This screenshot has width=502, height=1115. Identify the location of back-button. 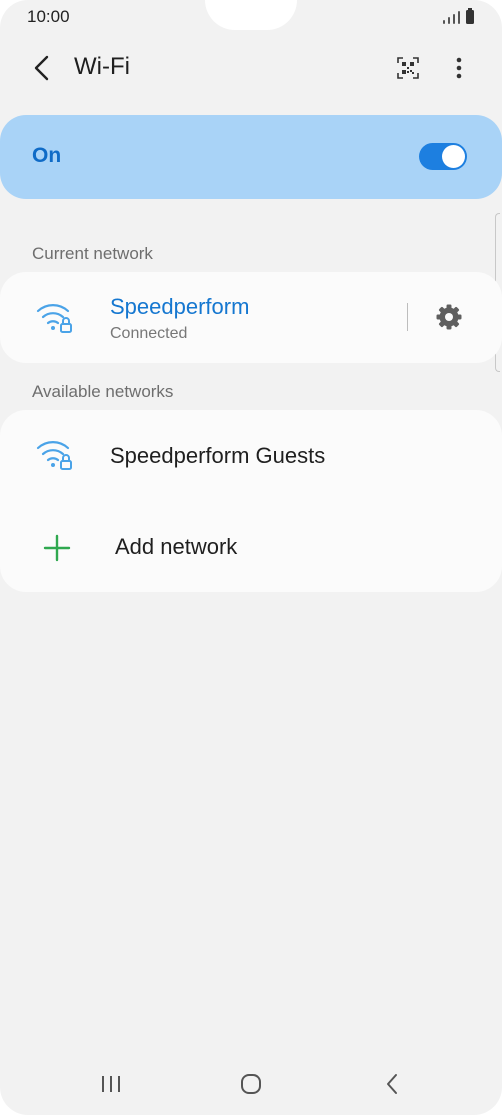
(42, 68).